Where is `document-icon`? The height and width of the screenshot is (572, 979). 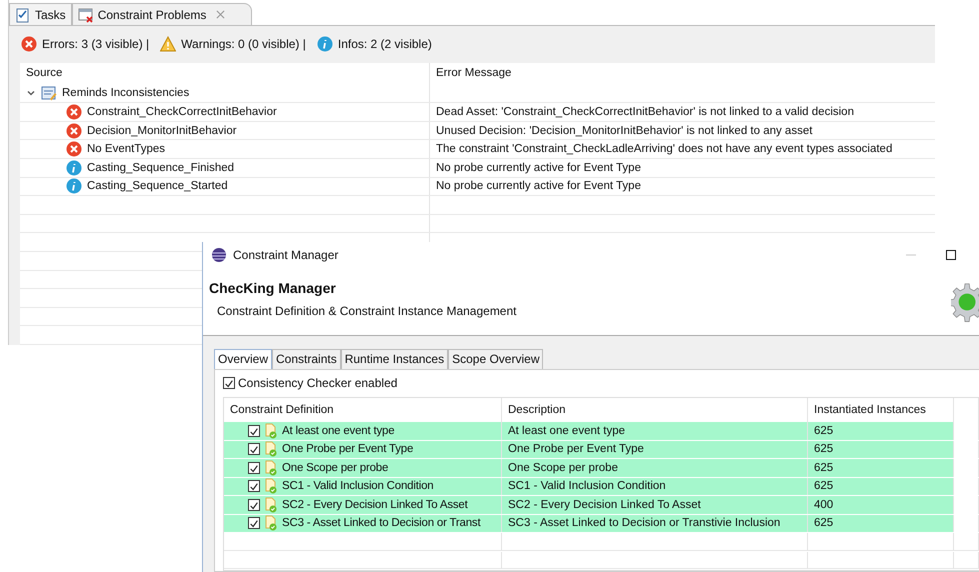
document-icon is located at coordinates (49, 93).